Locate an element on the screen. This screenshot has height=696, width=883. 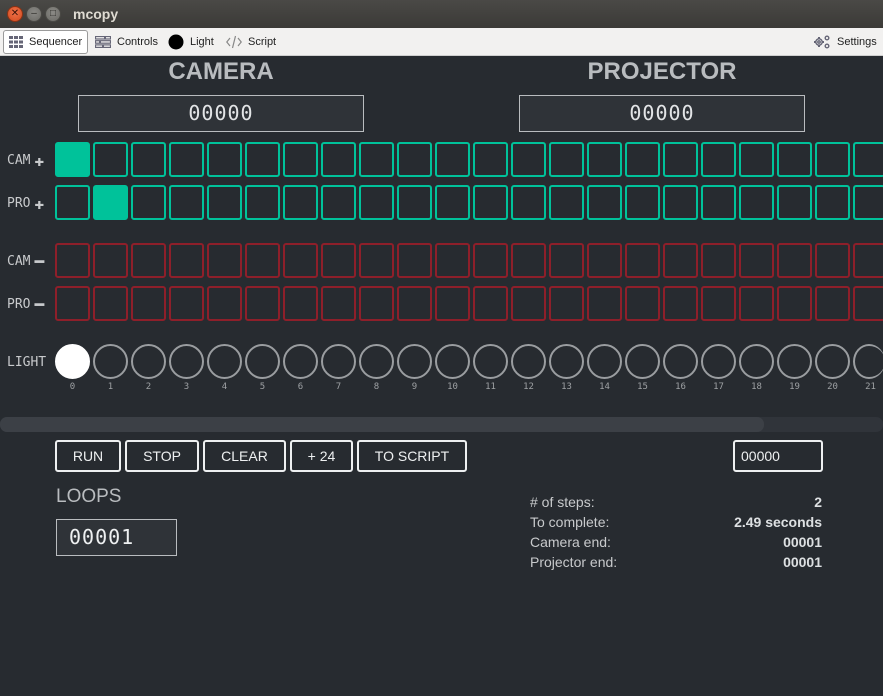
tab-sequencer: Sequencer is located at coordinates (46, 42).